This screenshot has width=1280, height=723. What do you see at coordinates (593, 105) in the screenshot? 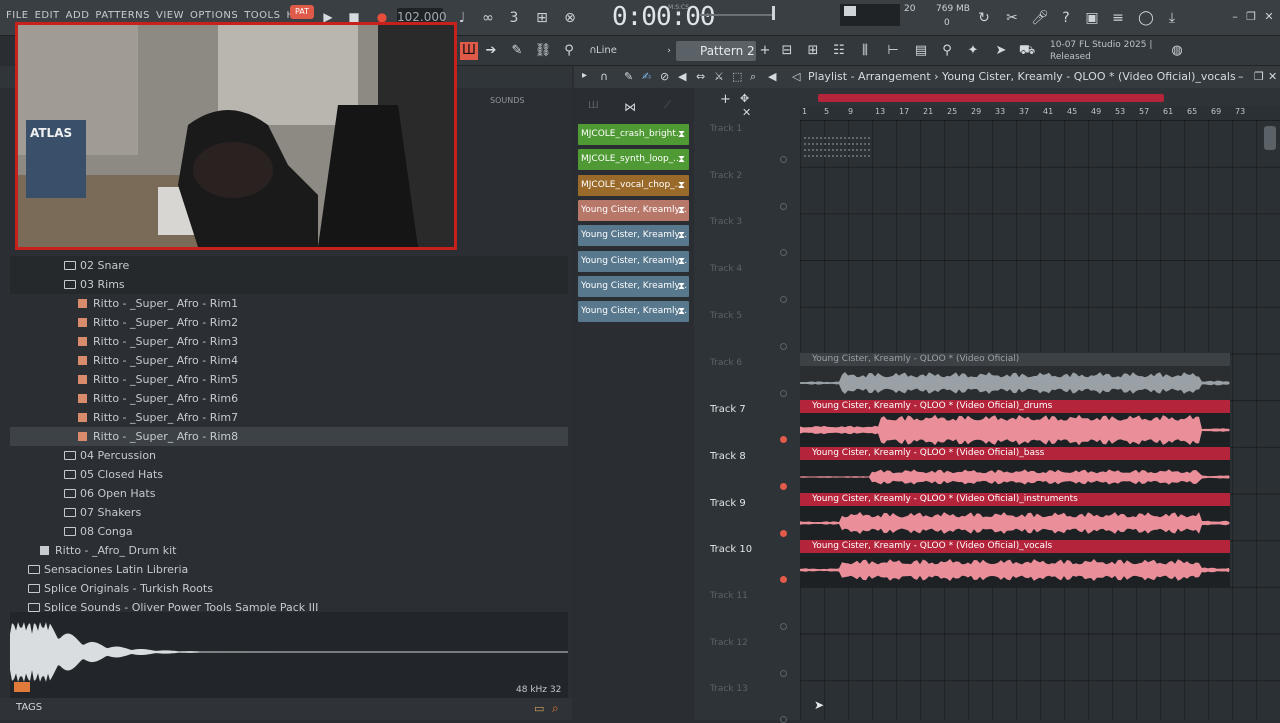
I see `clip-grid-icon: Ш` at bounding box center [593, 105].